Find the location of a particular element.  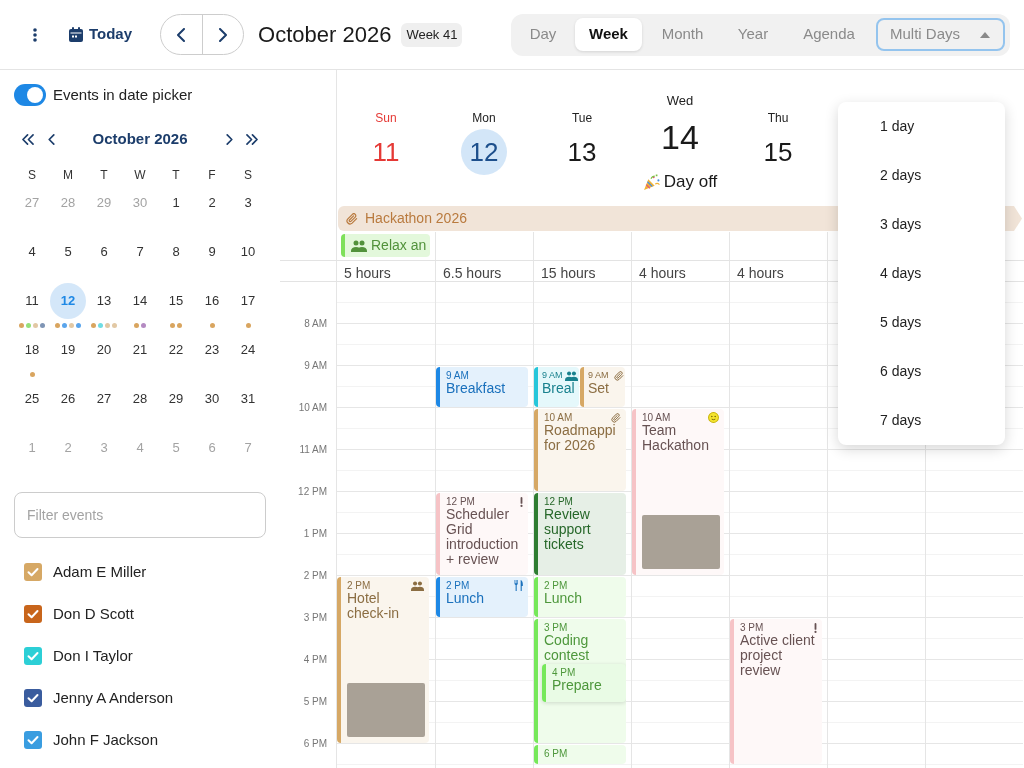

calendar-day: 30 is located at coordinates (212, 399).